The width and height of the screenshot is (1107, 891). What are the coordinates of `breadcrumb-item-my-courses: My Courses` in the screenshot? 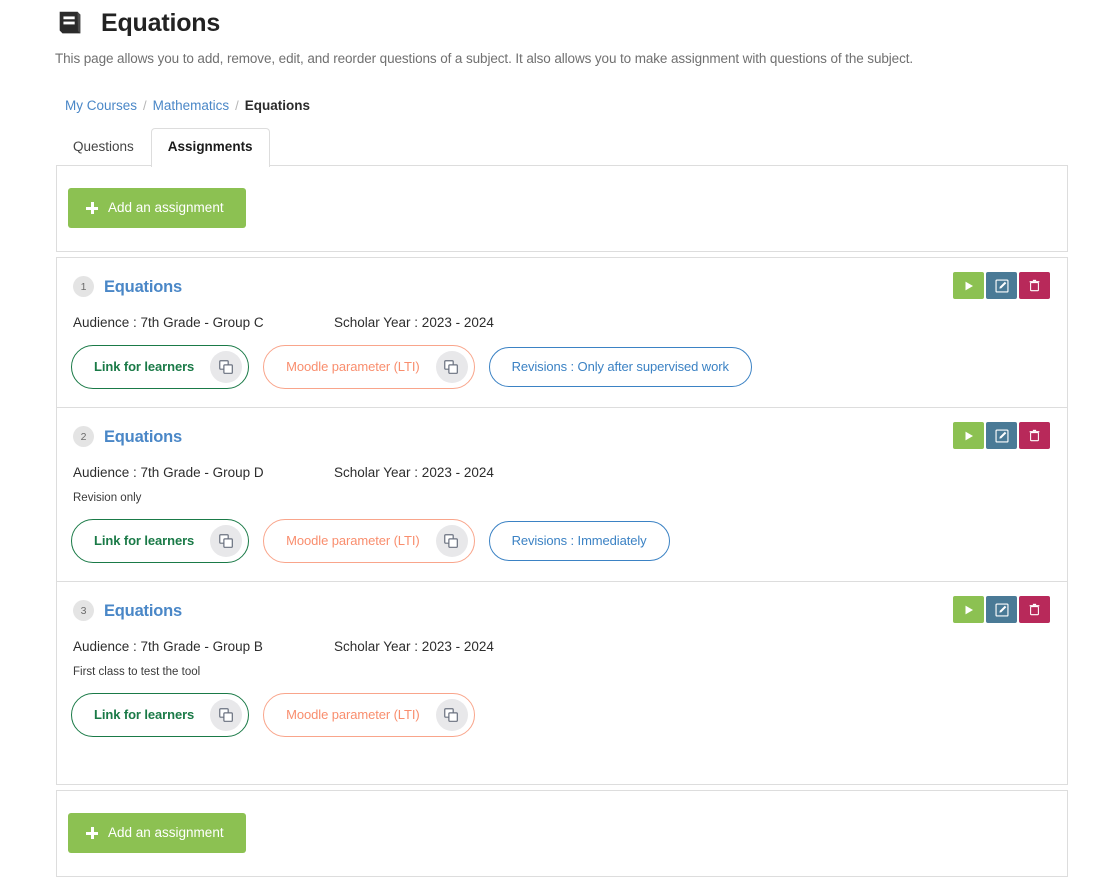 It's located at (101, 105).